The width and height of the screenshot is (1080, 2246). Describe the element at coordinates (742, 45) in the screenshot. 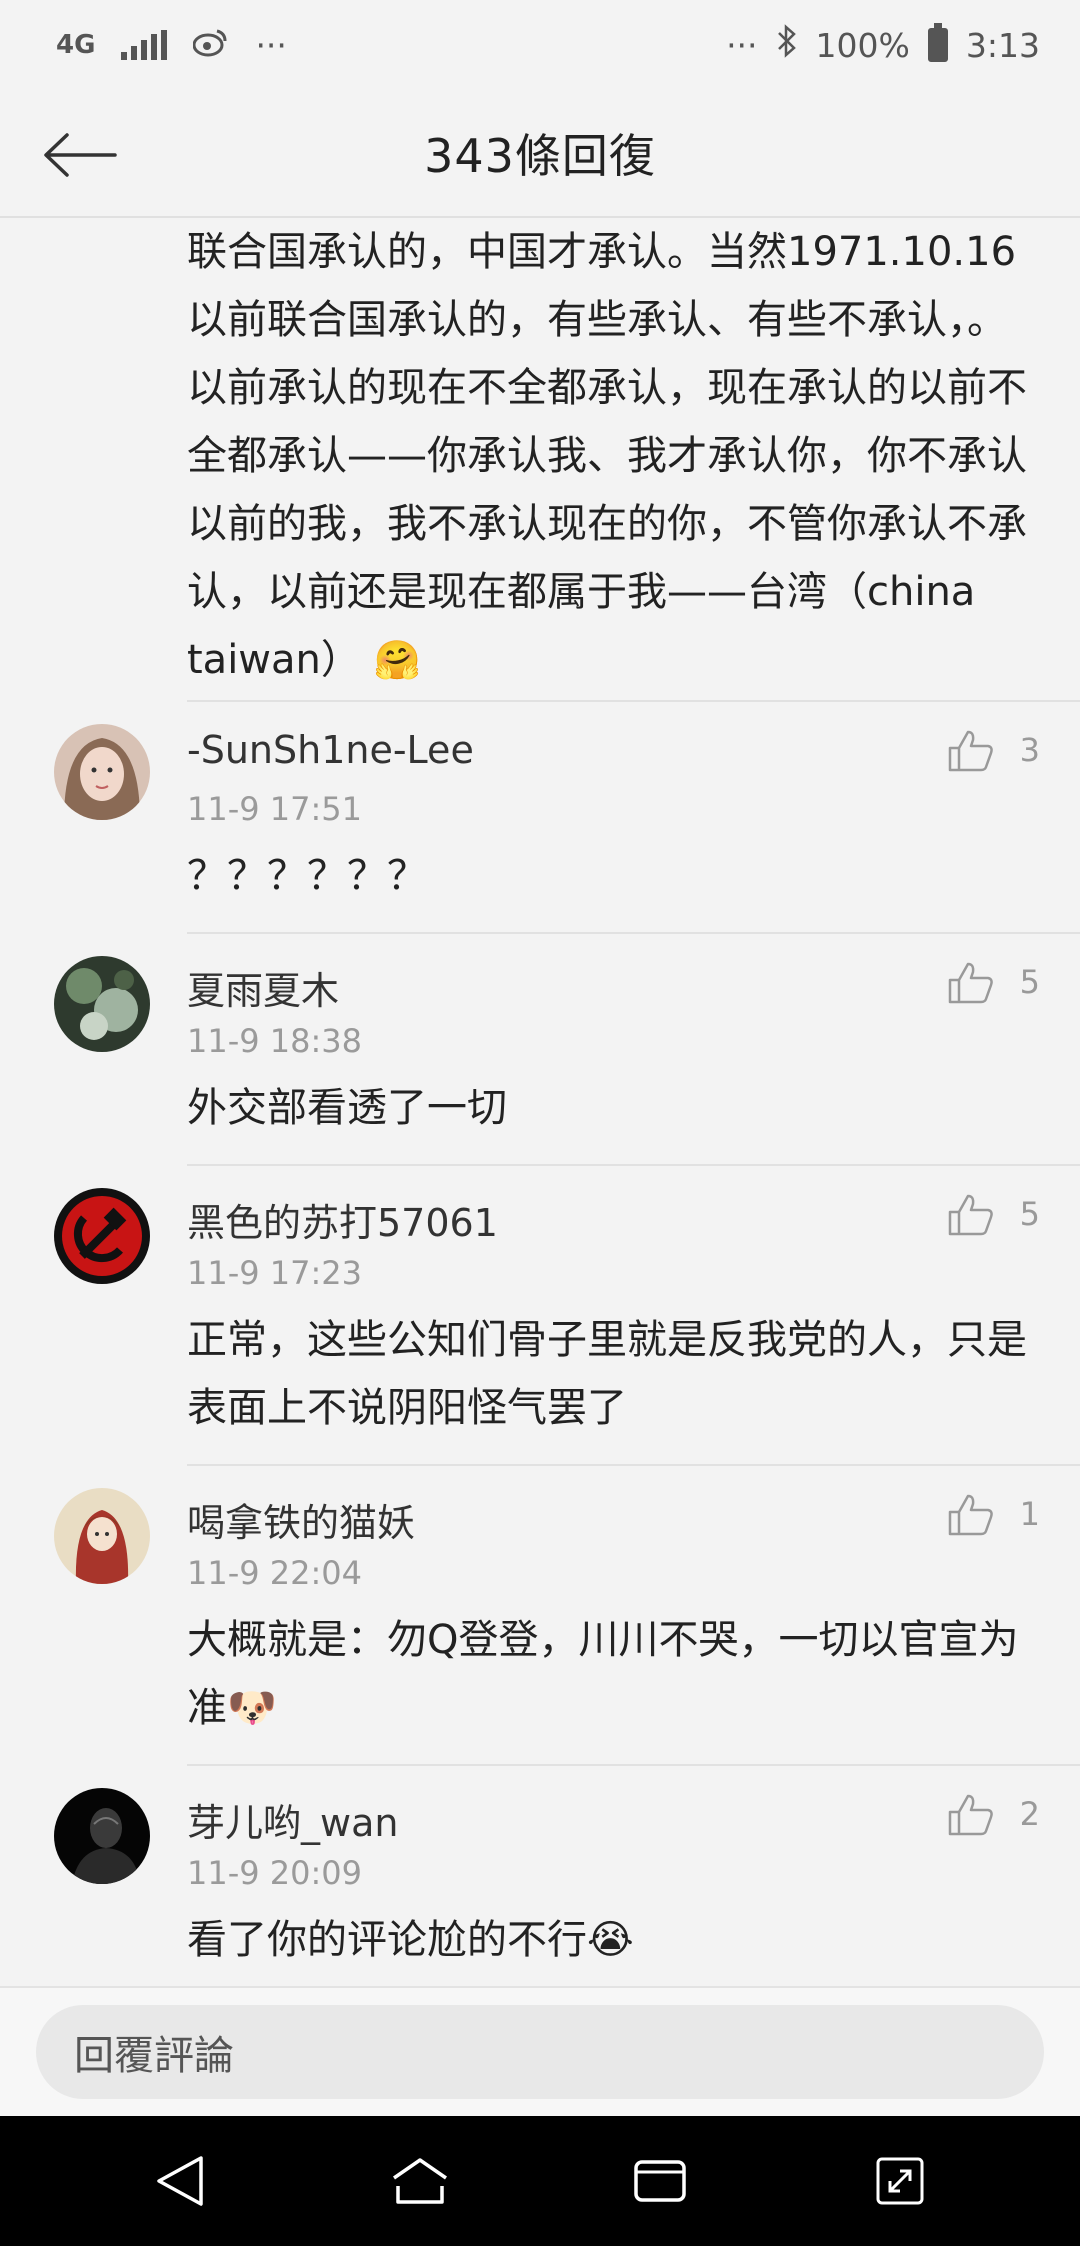

I see `more-status-dots-right: ···` at that location.